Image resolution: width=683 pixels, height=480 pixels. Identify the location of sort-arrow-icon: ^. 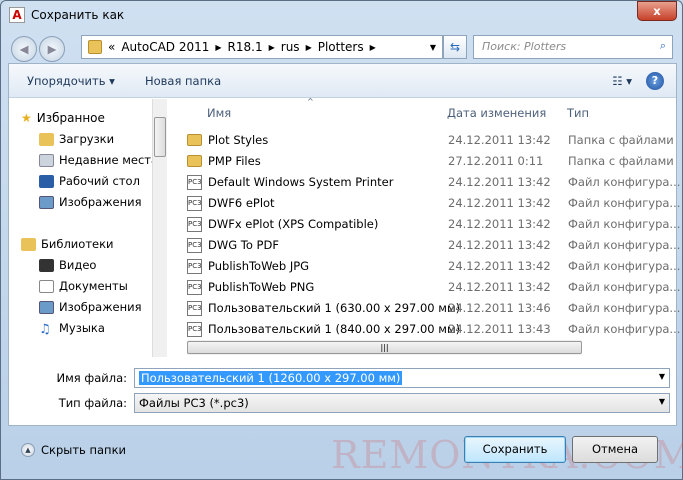
(310, 101).